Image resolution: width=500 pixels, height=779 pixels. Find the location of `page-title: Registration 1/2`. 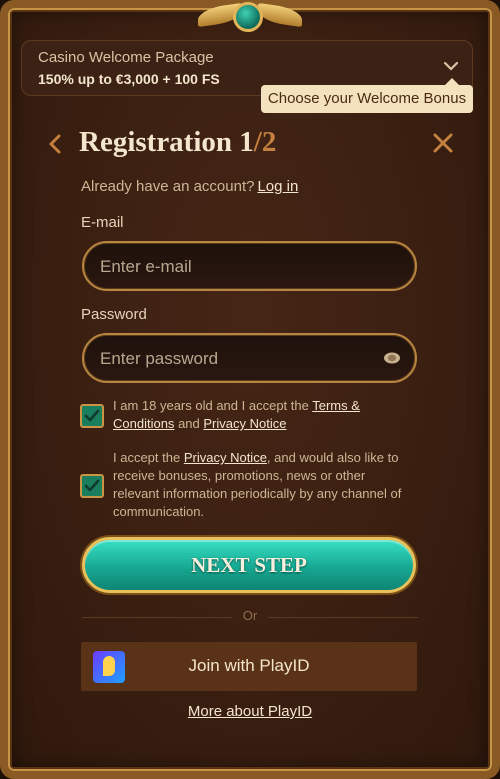

page-title: Registration 1/2 is located at coordinates (177, 142).